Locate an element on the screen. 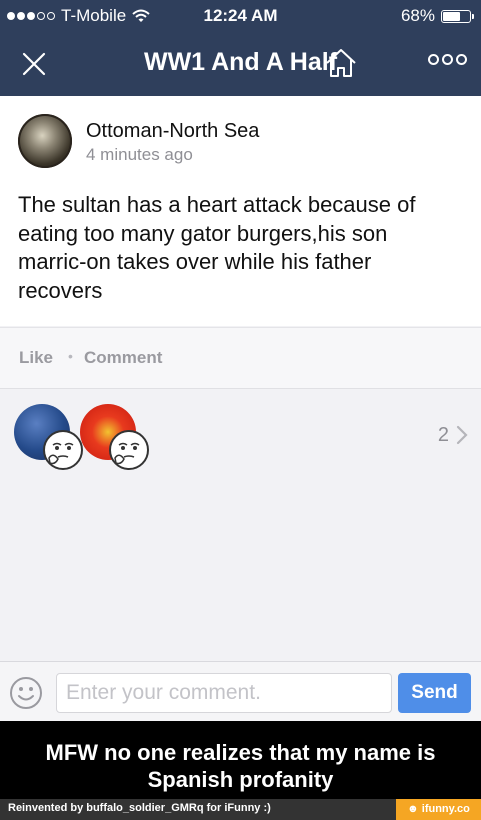  post-time: 4 minutes ago is located at coordinates (139, 154).